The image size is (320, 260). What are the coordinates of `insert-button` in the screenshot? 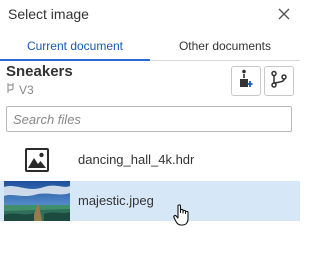 It's located at (246, 81).